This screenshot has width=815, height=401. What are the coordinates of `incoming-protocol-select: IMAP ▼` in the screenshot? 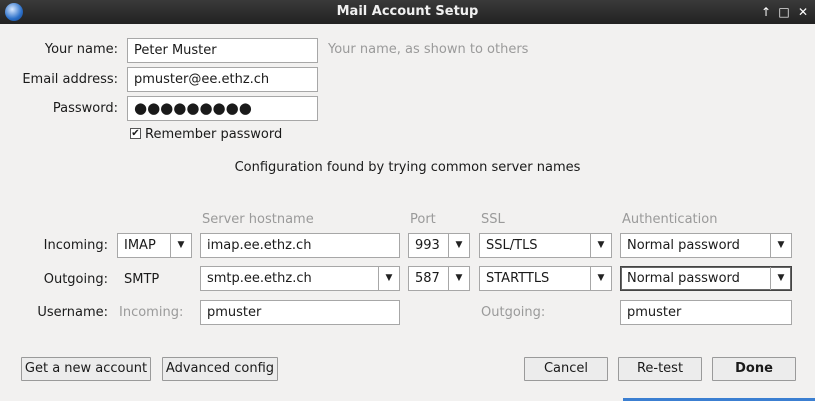 It's located at (154, 245).